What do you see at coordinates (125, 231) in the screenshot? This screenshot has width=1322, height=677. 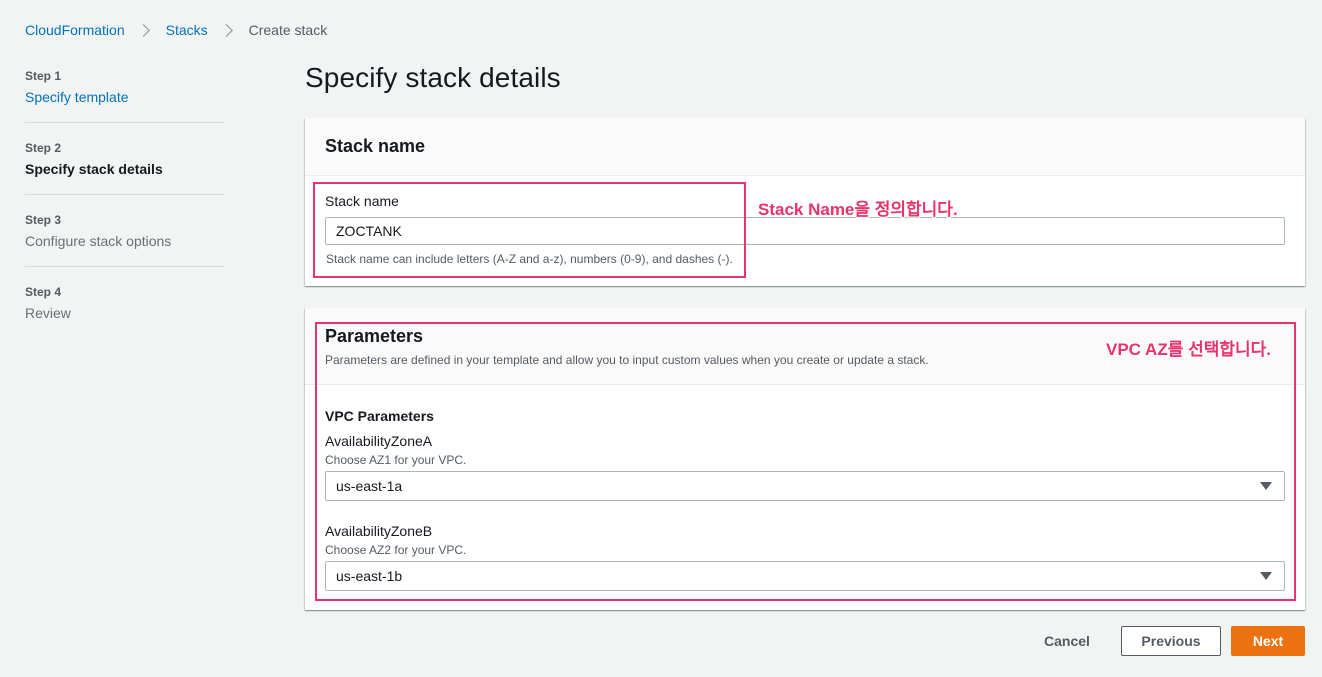 I see `step-3: Step 3 Configure stack options` at bounding box center [125, 231].